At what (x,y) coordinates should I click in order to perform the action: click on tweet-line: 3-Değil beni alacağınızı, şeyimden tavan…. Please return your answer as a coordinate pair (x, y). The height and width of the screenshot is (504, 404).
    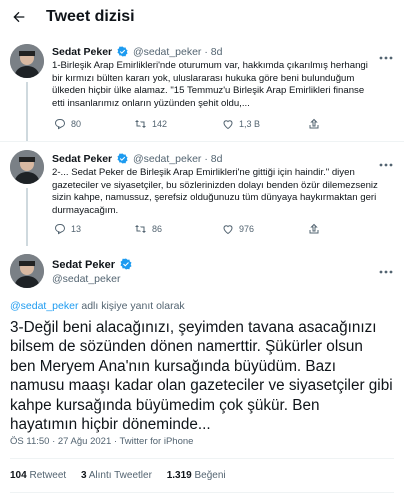
    Looking at the image, I should click on (193, 327).